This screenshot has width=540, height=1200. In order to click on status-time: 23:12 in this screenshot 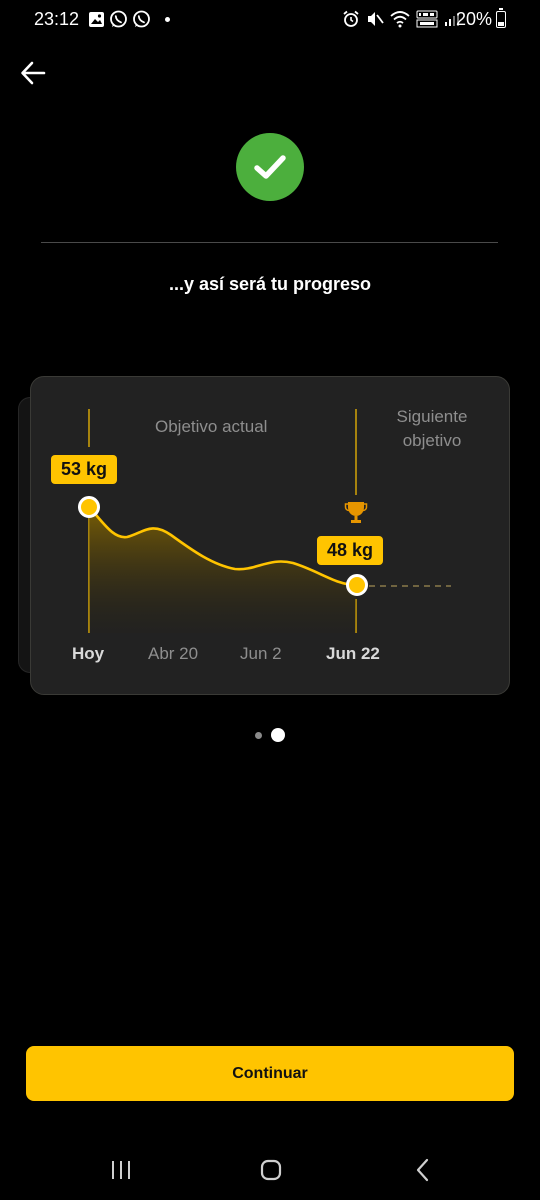, I will do `click(57, 19)`.